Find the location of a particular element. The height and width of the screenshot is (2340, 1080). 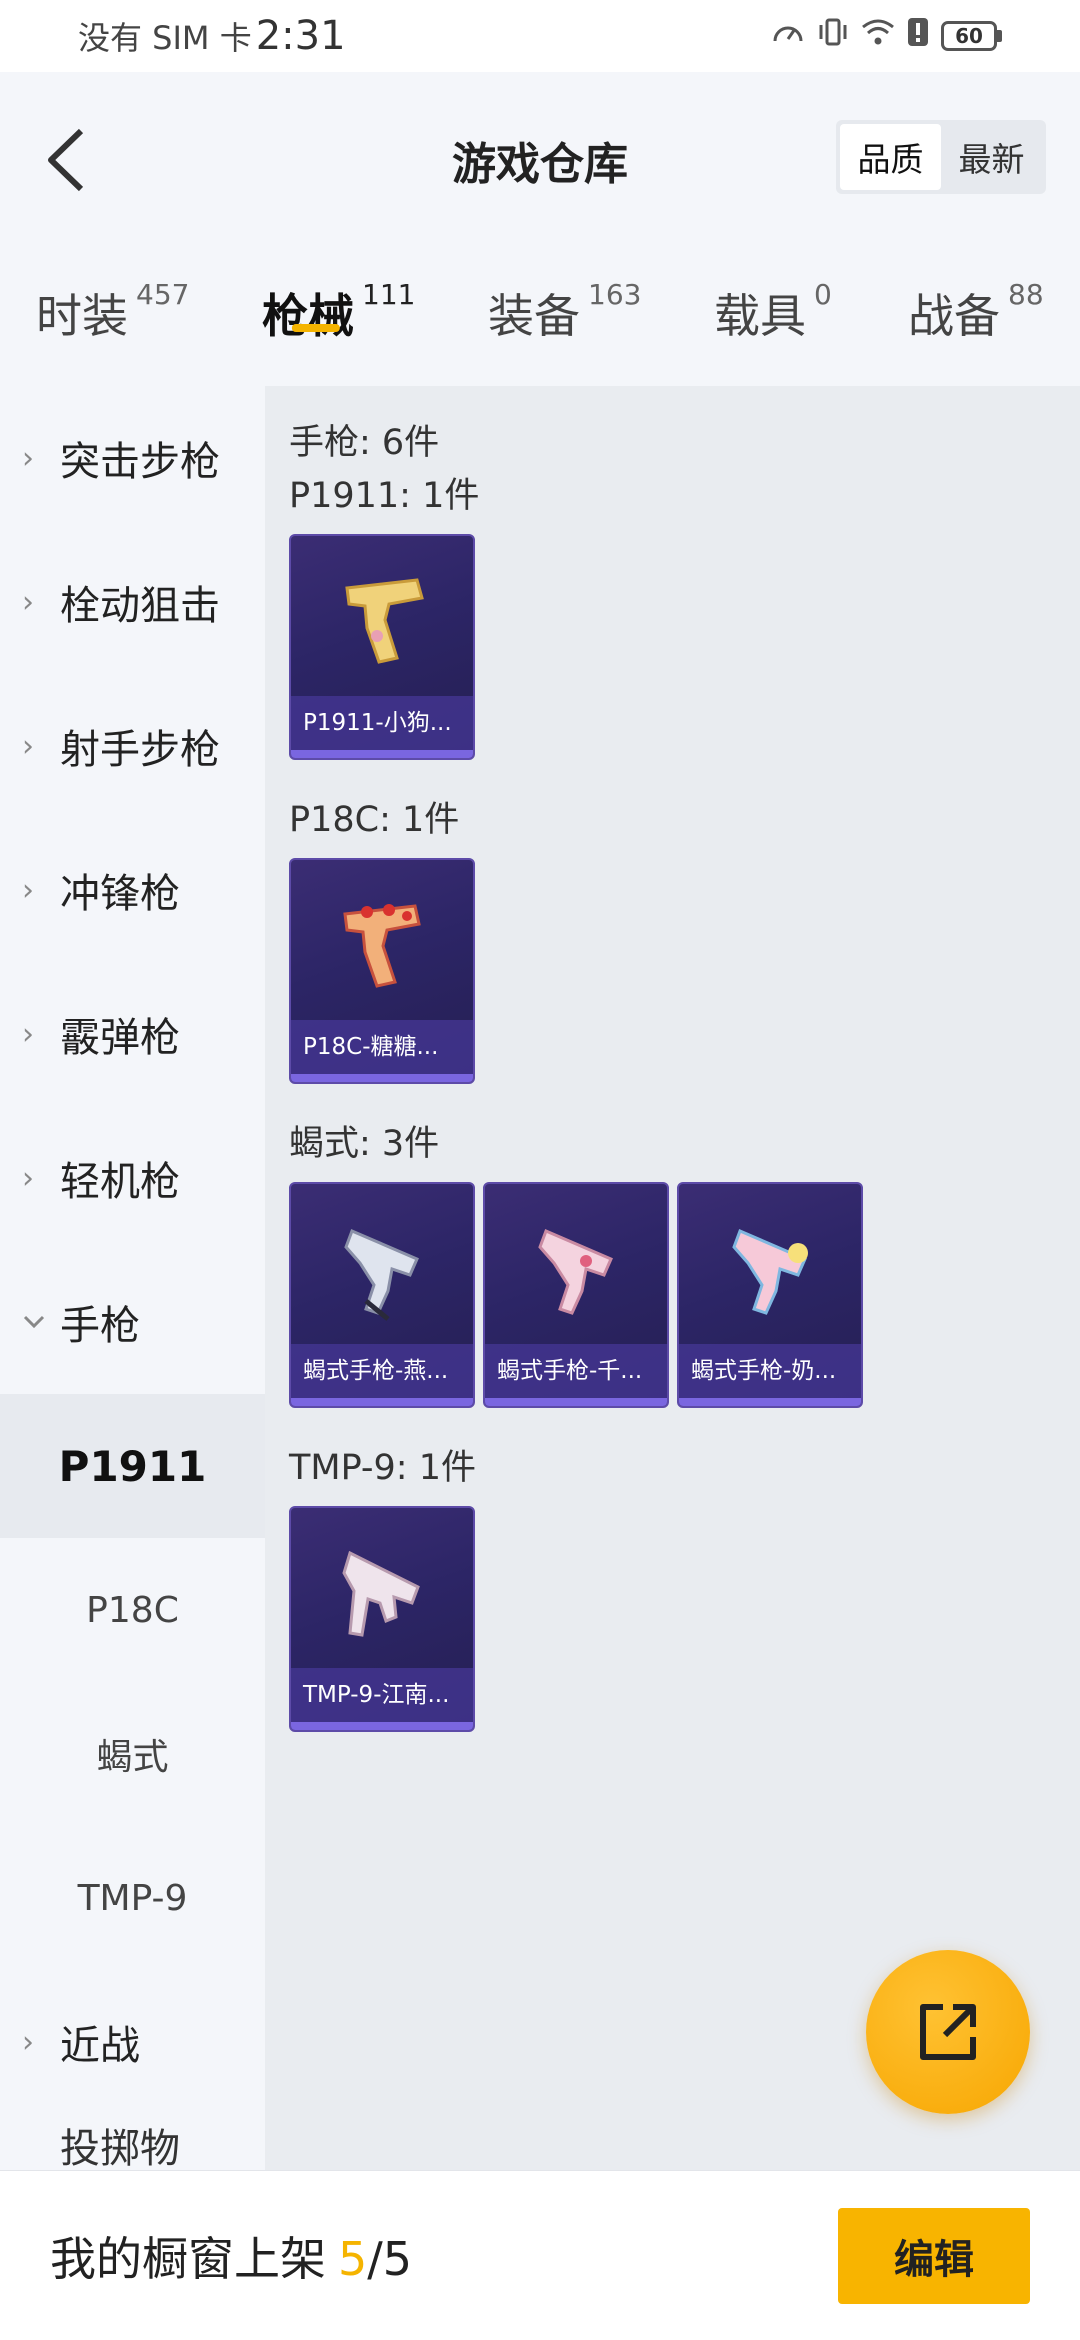

sidebar-item-marksman: › 射手步枪 is located at coordinates (132, 746).